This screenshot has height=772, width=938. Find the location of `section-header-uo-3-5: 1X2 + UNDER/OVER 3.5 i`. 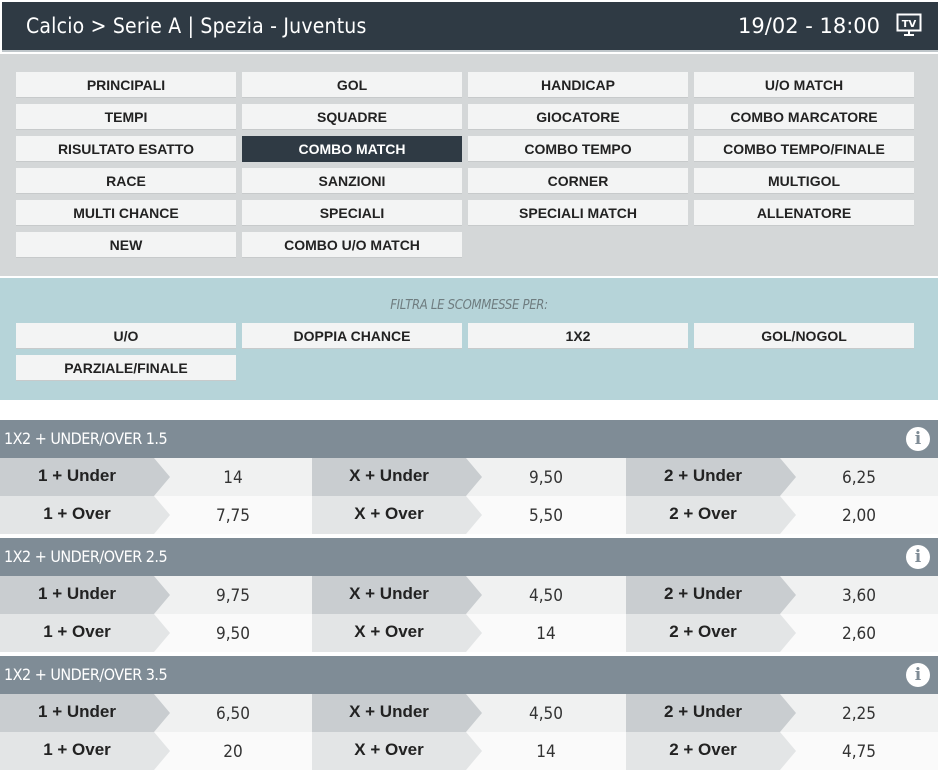

section-header-uo-3-5: 1X2 + UNDER/OVER 3.5 i is located at coordinates (469, 675).